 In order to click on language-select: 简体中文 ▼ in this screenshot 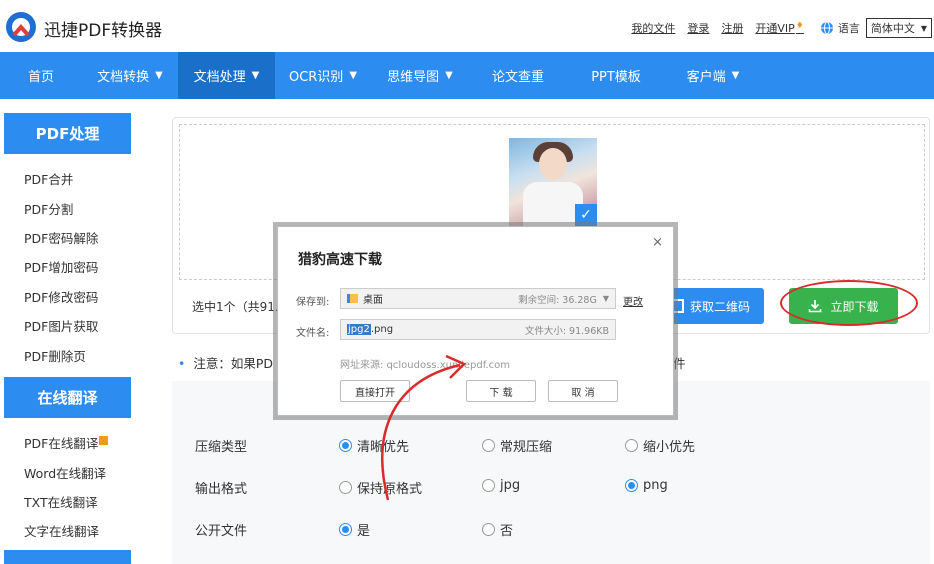, I will do `click(898, 28)`.